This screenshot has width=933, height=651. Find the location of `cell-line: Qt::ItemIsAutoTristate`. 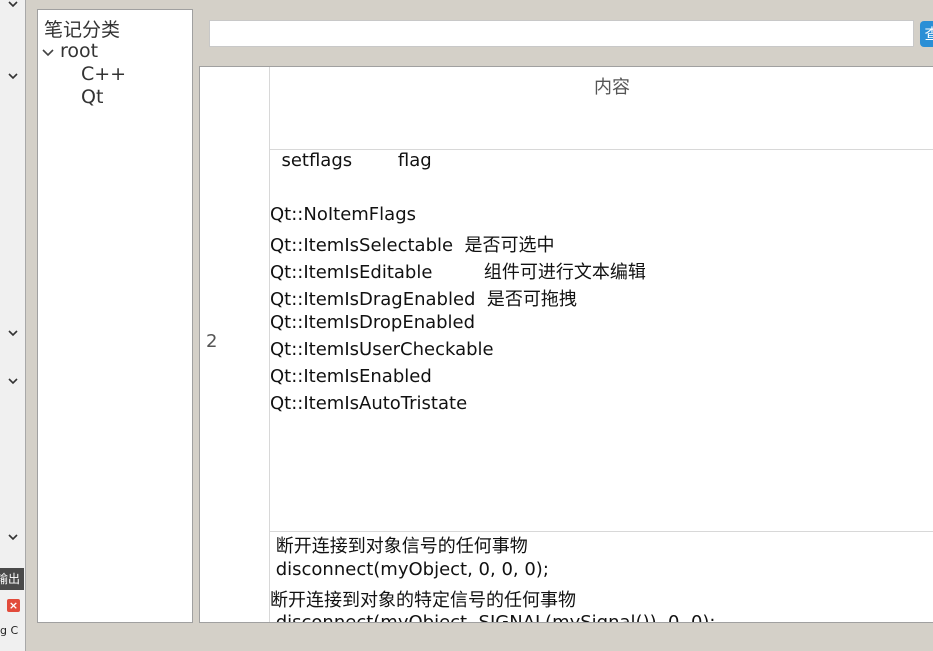

cell-line: Qt::ItemIsAutoTristate is located at coordinates (369, 403).